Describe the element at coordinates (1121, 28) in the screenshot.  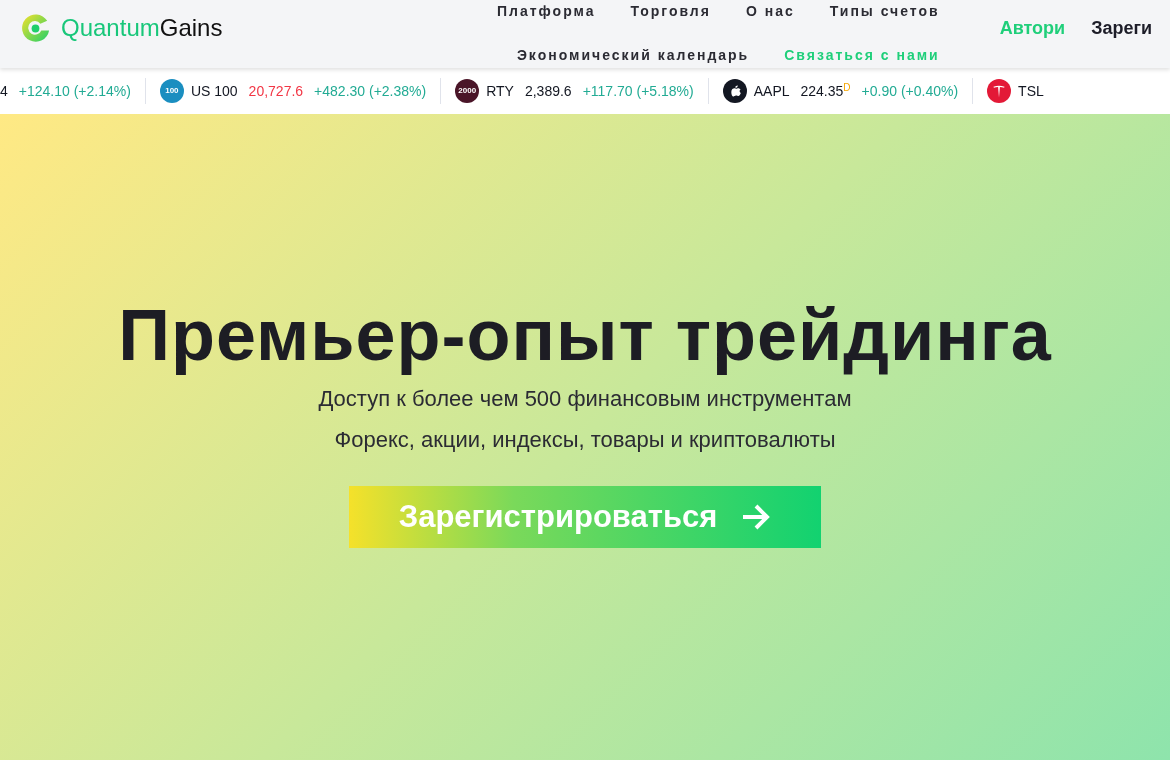
I see `register-link: Зареги` at that location.